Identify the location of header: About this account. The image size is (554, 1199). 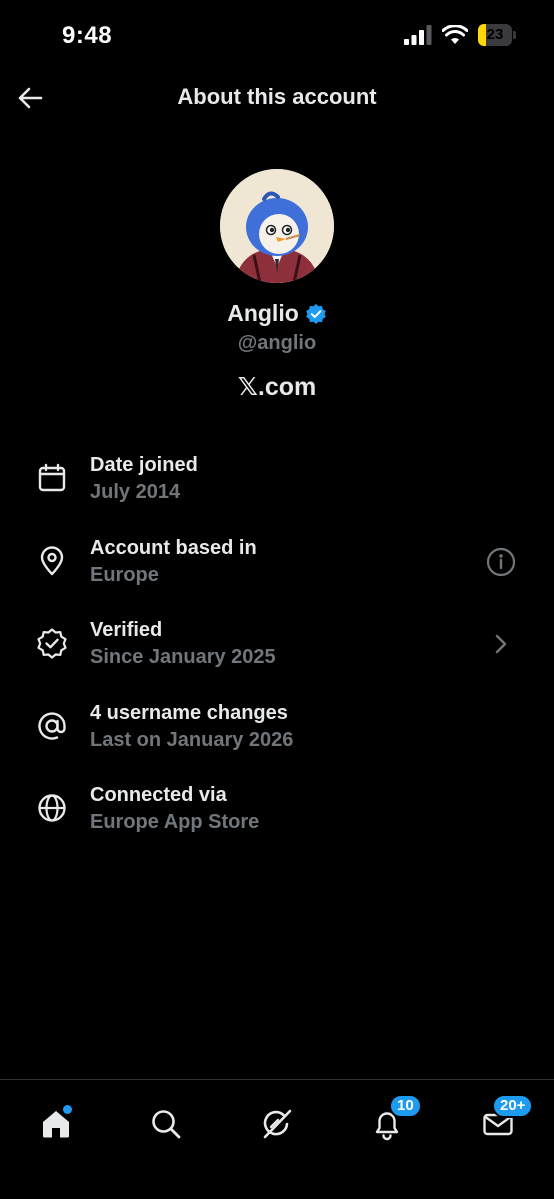
(277, 99).